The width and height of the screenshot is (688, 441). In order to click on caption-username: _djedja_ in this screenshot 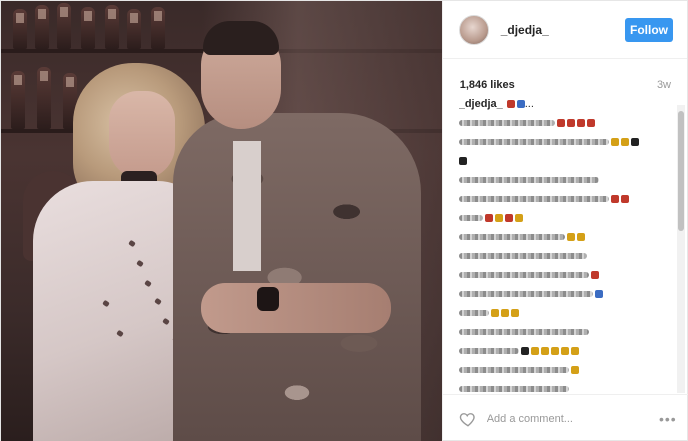, I will do `click(481, 104)`.